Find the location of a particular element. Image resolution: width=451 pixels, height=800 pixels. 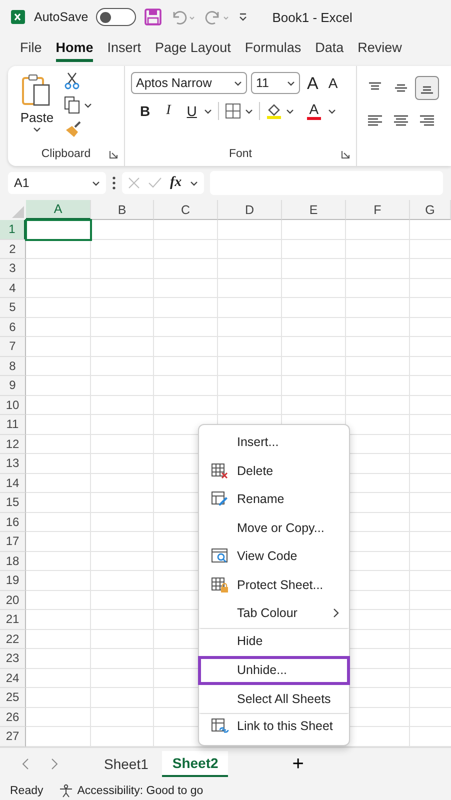

paste-button: Paste is located at coordinates (37, 109).